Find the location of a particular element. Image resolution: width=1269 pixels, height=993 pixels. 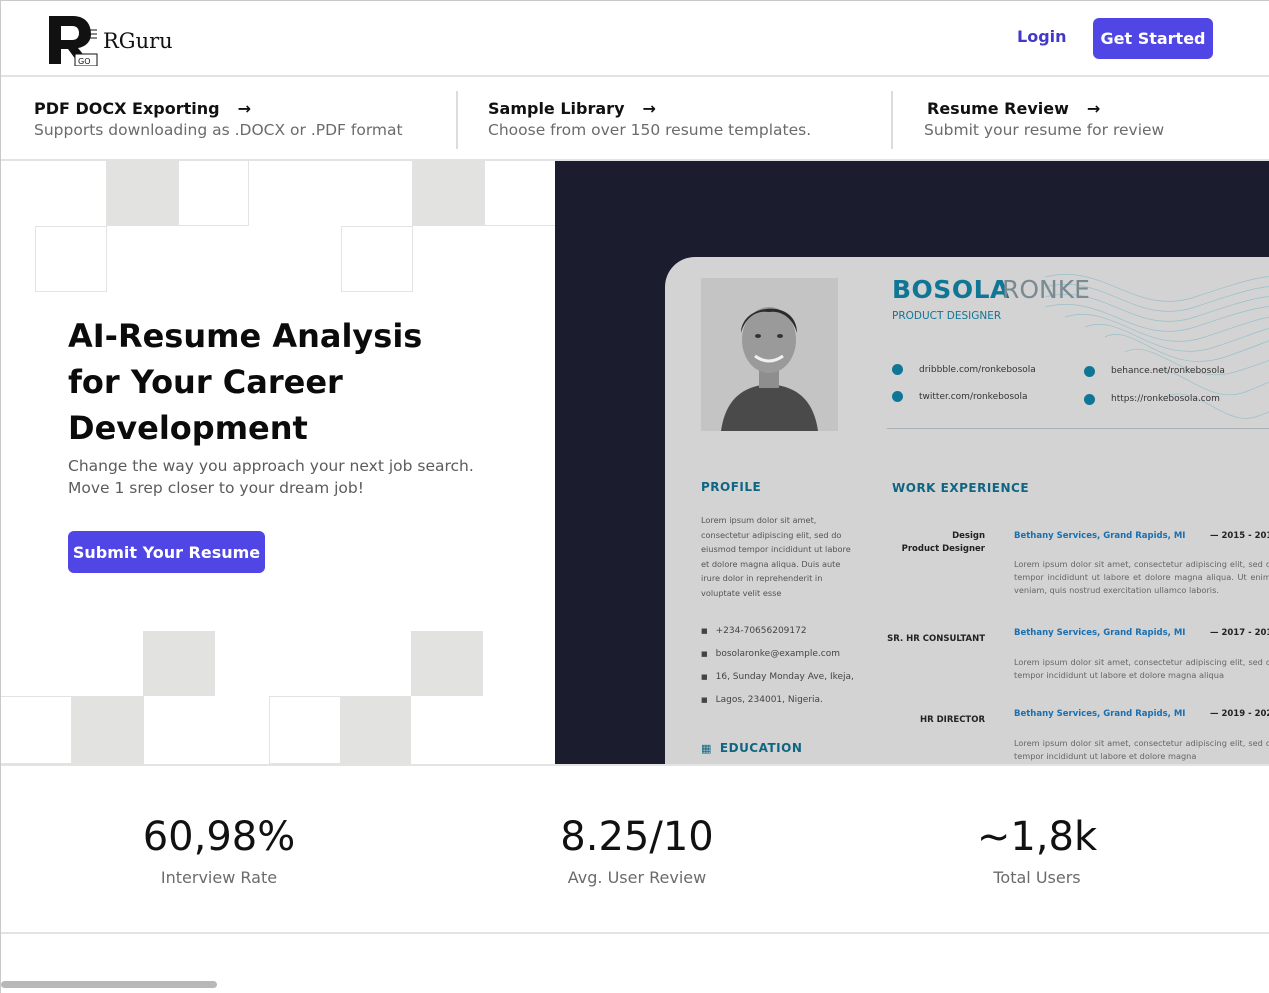

job-title-line: Design is located at coordinates (968, 536).